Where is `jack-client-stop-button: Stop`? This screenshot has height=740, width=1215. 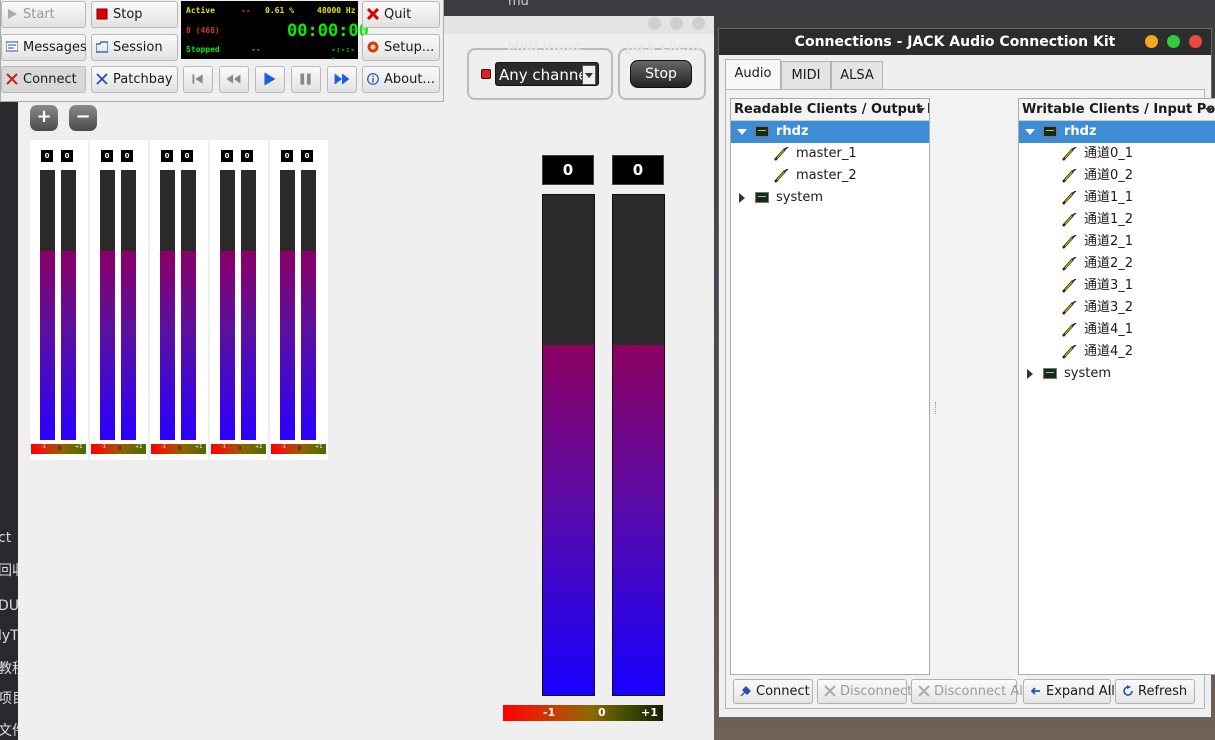 jack-client-stop-button: Stop is located at coordinates (661, 74).